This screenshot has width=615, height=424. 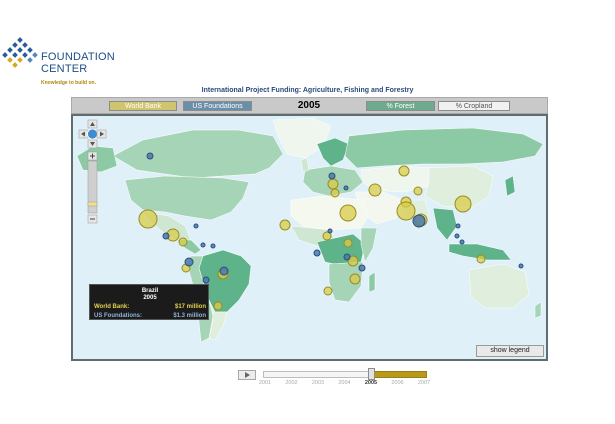 I want to click on logo-diamond-icon, so click(x=20, y=52).